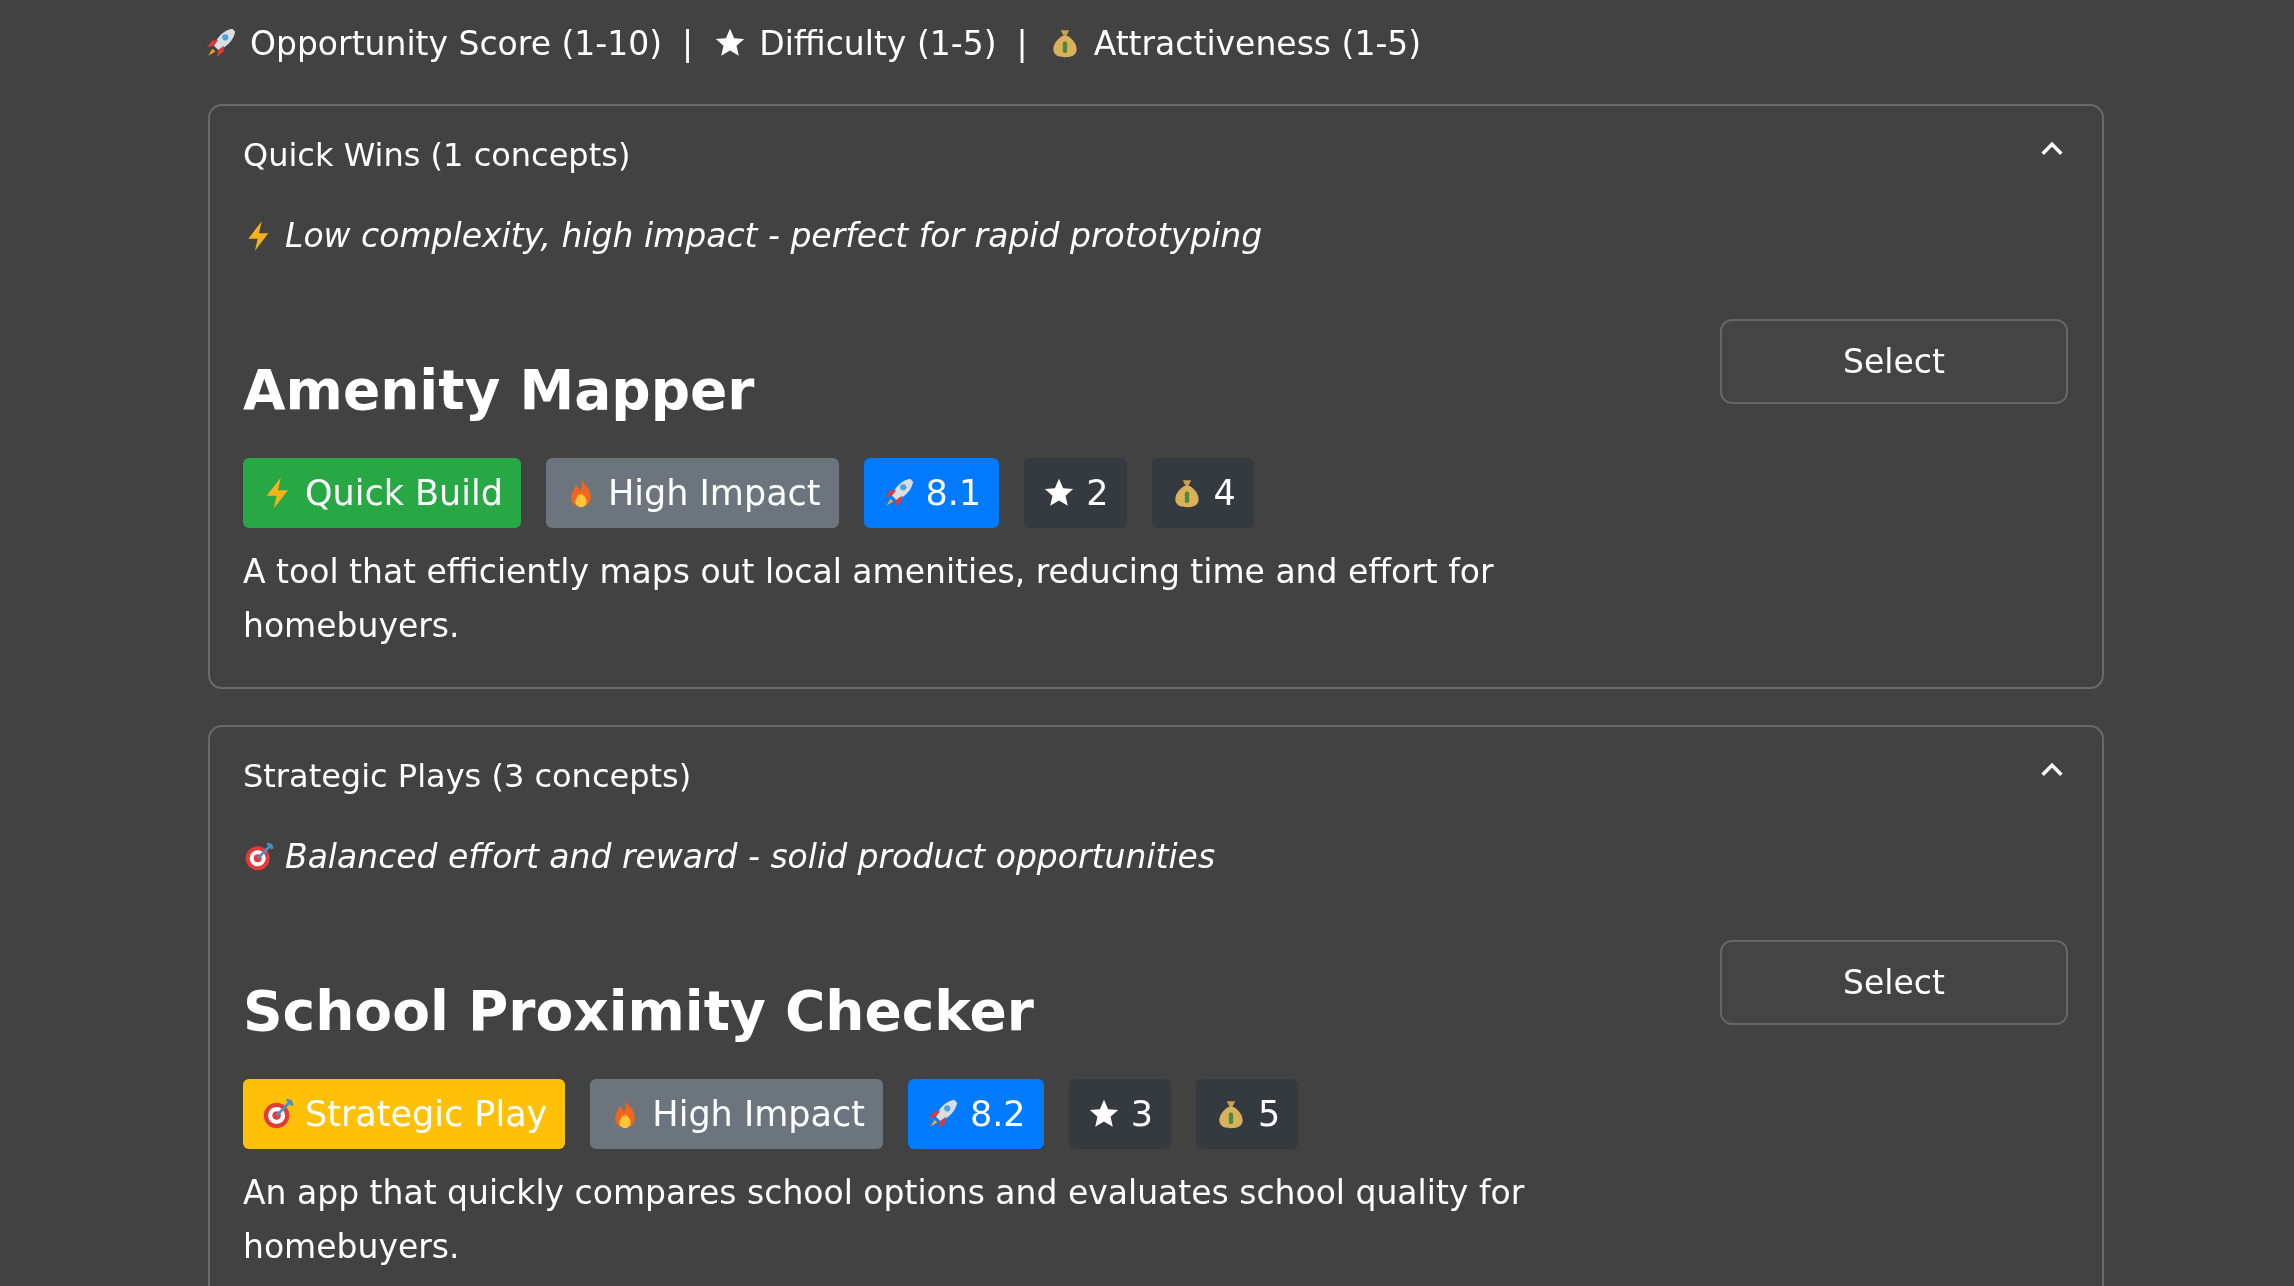 This screenshot has height=1286, width=2294. What do you see at coordinates (1141, 1114) in the screenshot?
I see `tag-label: 3` at bounding box center [1141, 1114].